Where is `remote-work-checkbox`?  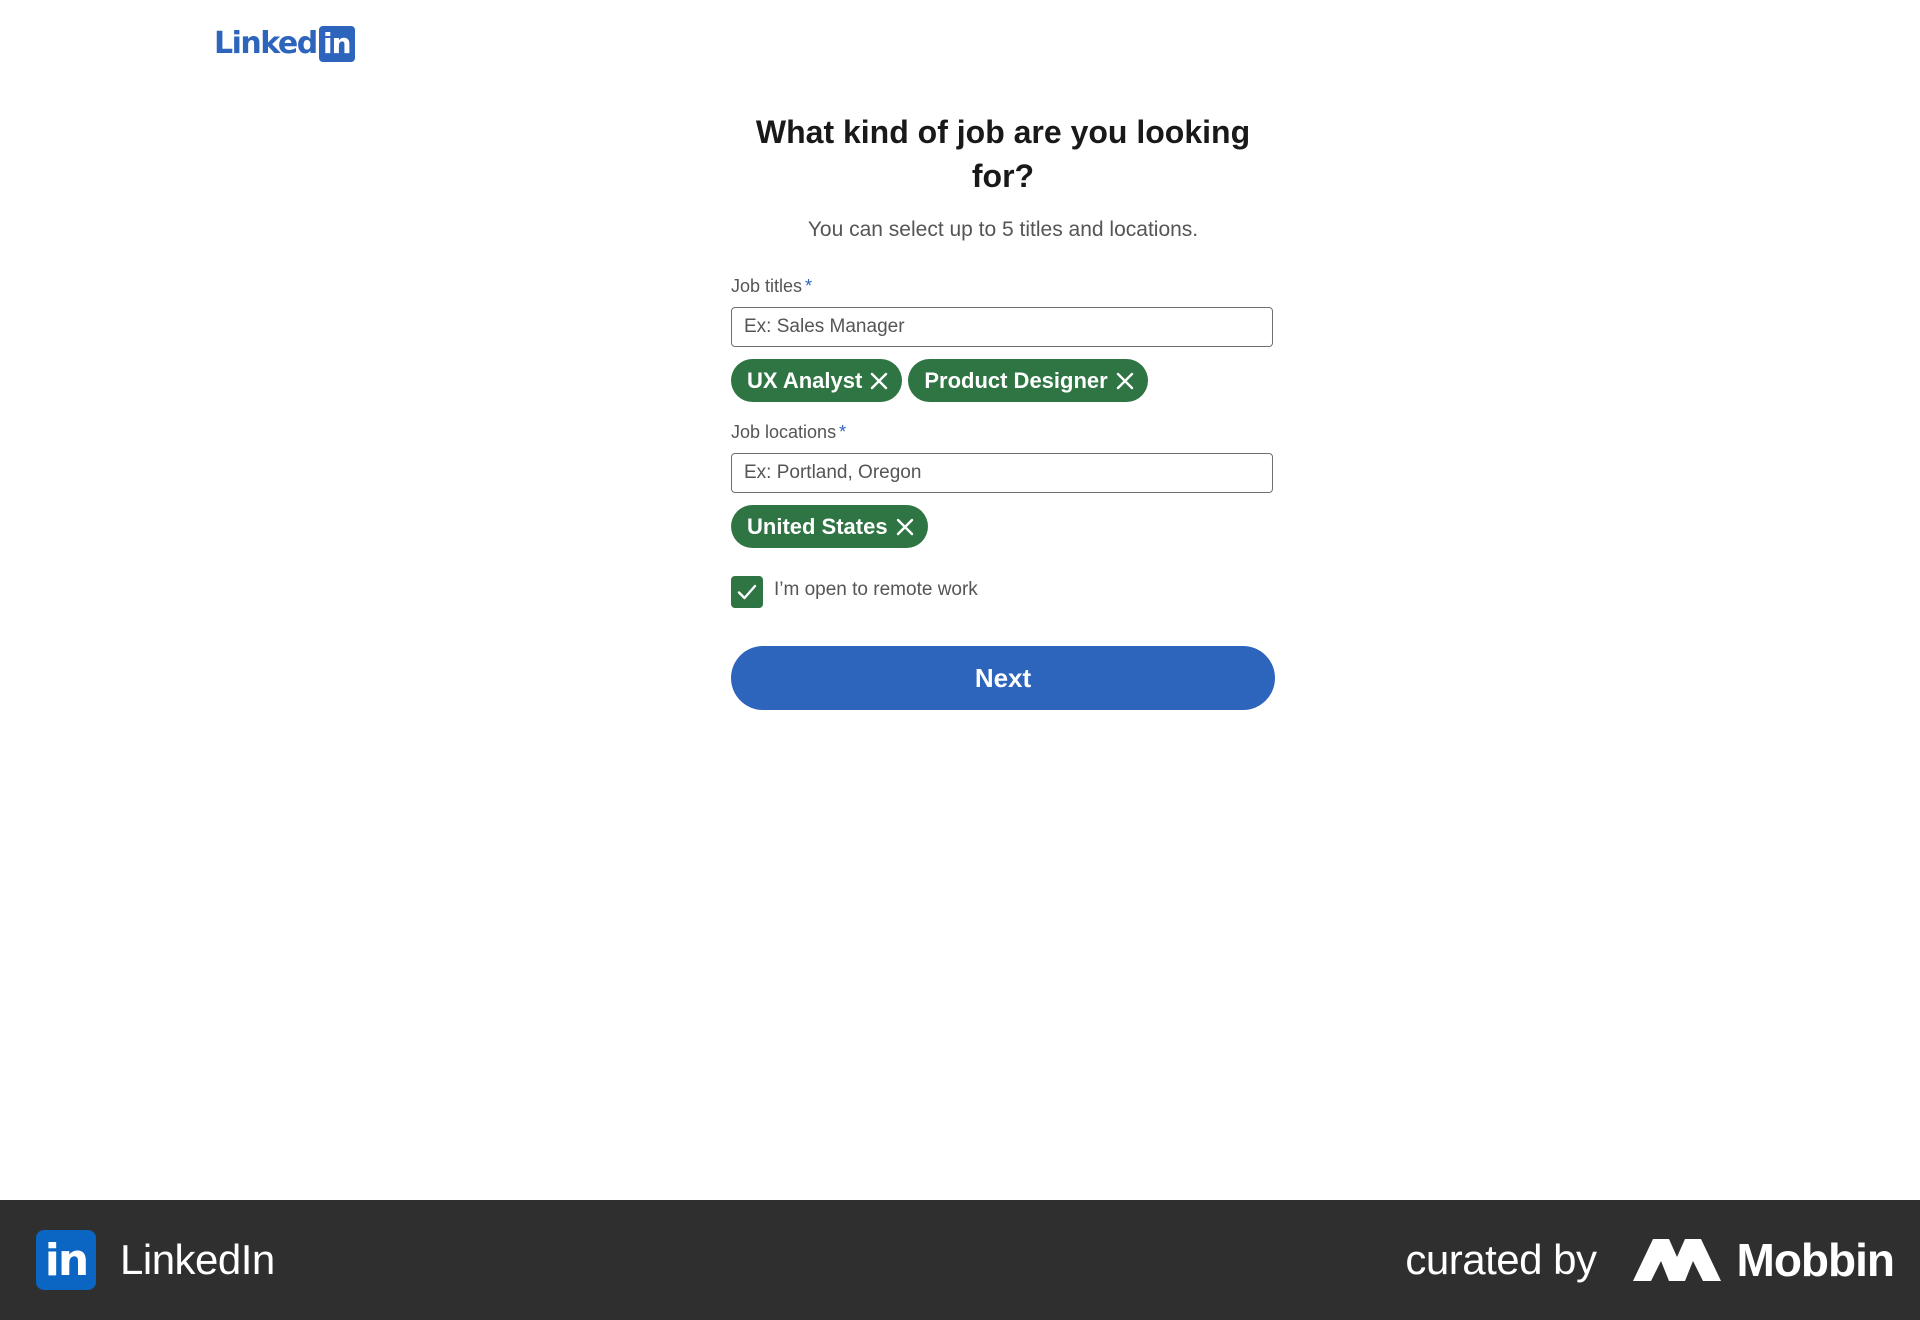 remote-work-checkbox is located at coordinates (747, 592).